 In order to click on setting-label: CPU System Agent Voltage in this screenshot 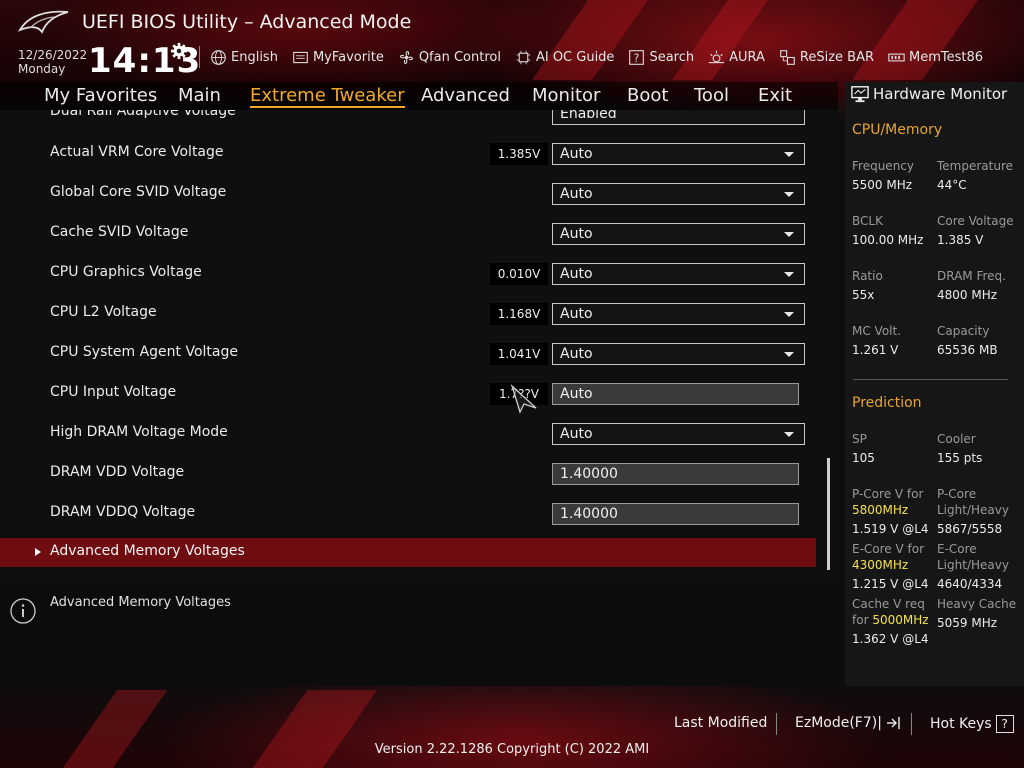, I will do `click(144, 352)`.